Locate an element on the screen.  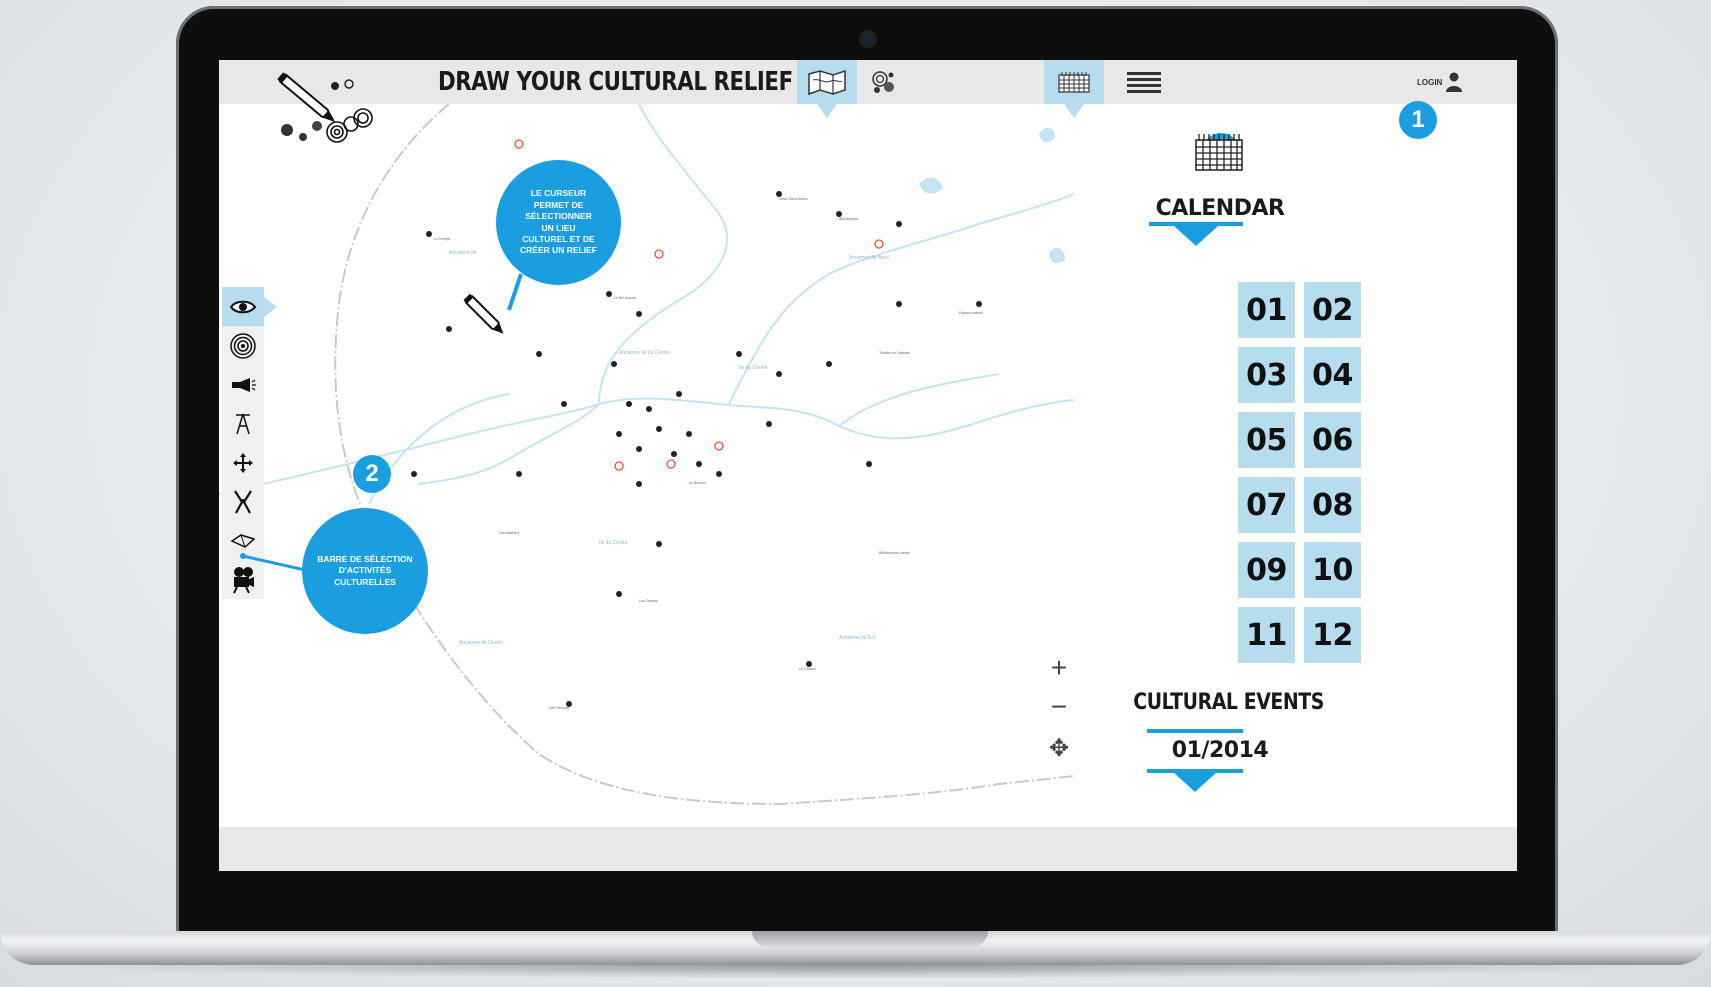
svg-text: Ancienne Ile is located at coordinates (463, 253).